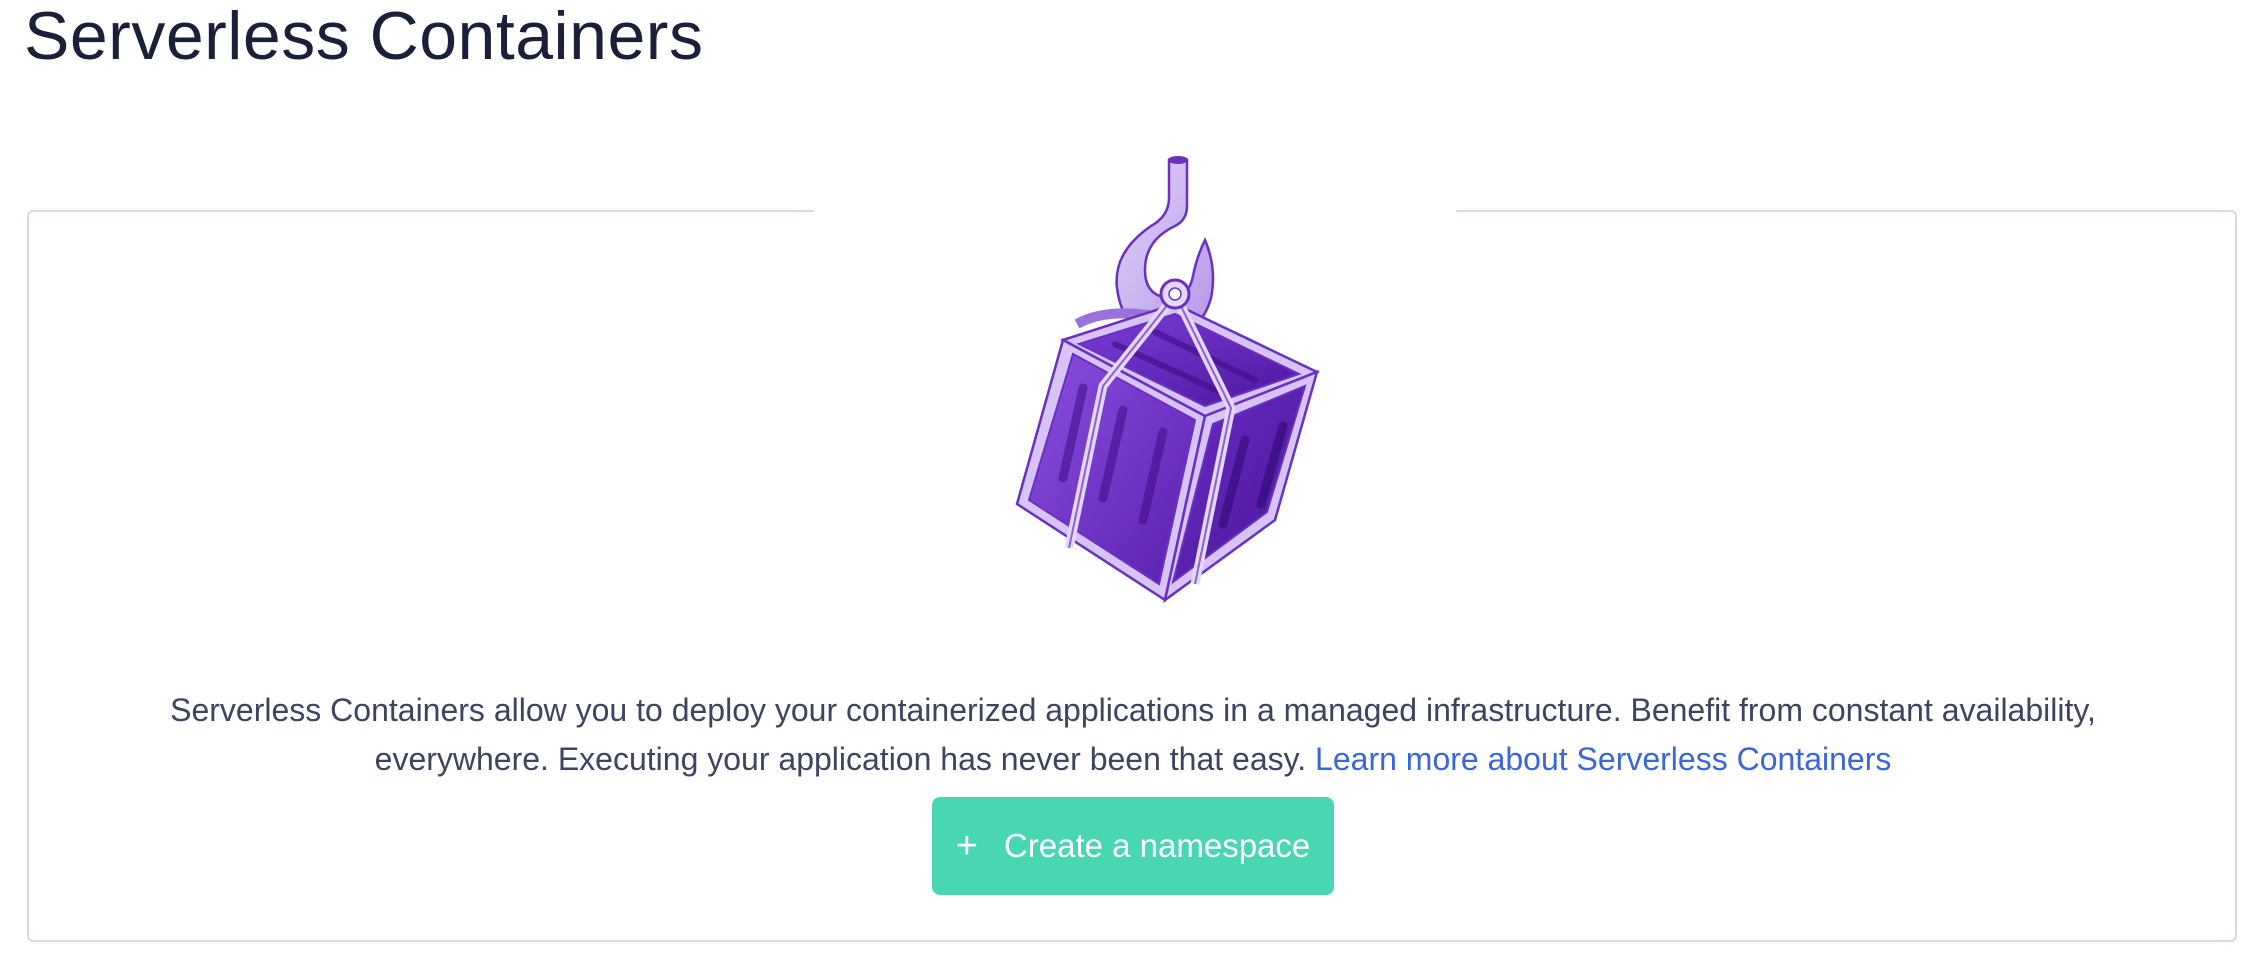 This screenshot has height=964, width=2260. I want to click on page-title: Serverless Containers, so click(364, 37).